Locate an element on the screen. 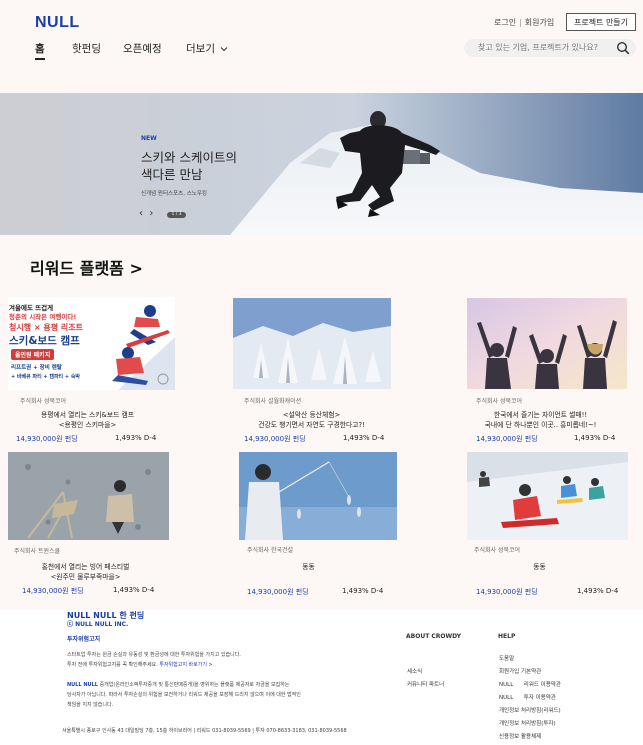 The height and width of the screenshot is (745, 643). nav-home: 홈 is located at coordinates (40, 50).